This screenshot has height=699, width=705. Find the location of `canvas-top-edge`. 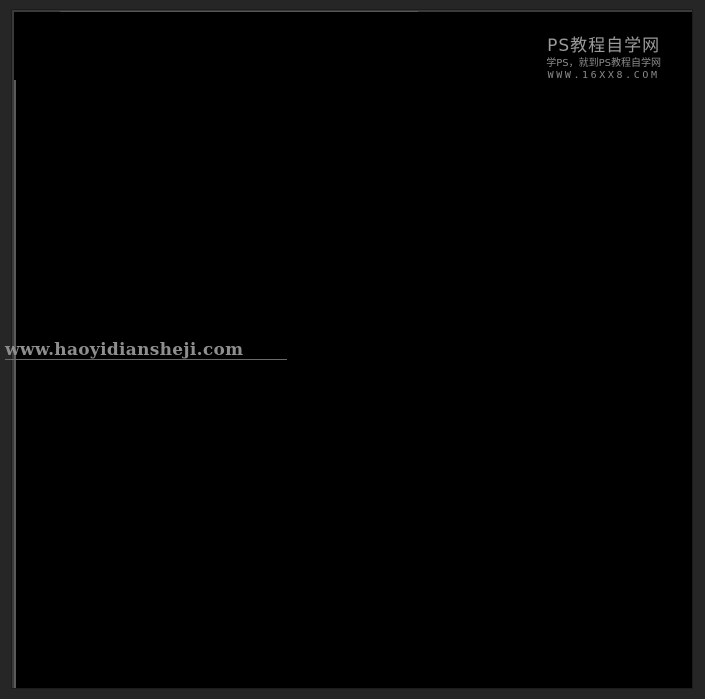

canvas-top-edge is located at coordinates (239, 11).